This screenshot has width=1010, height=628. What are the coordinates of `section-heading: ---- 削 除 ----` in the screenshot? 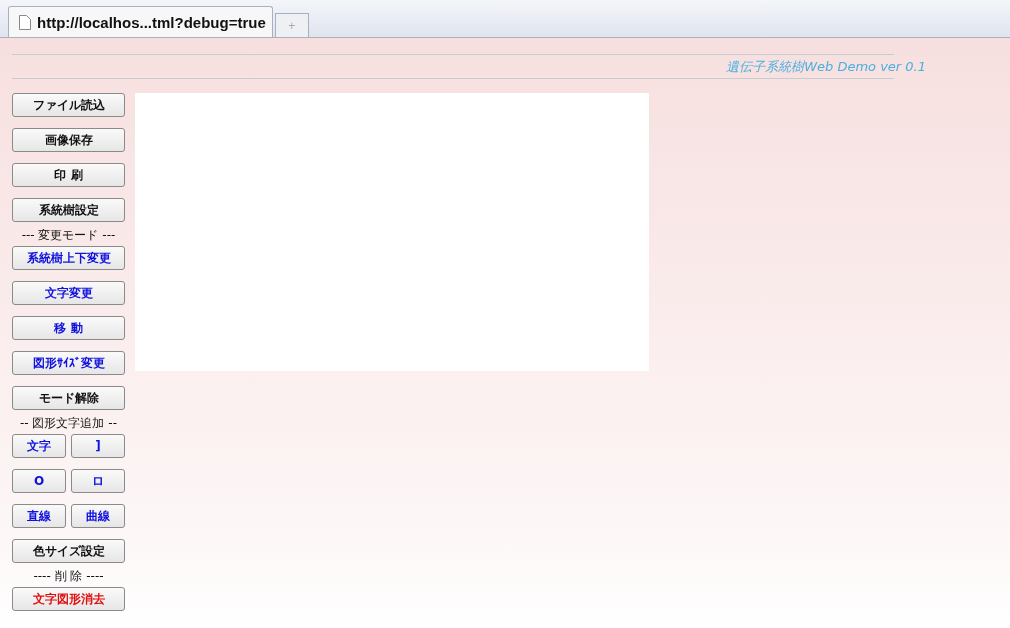 It's located at (68, 575).